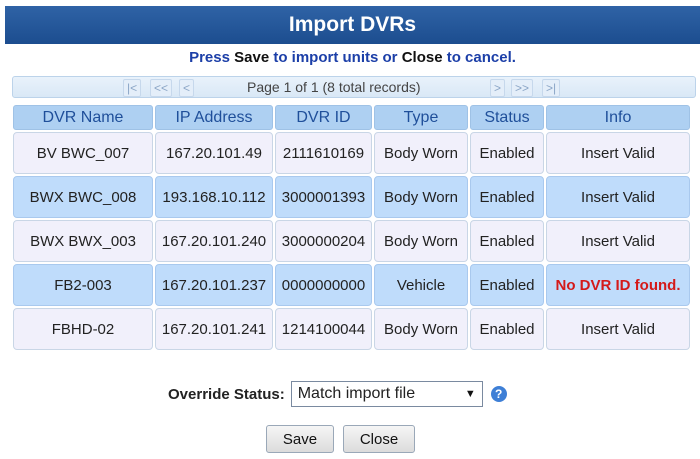 This screenshot has height=459, width=700. I want to click on override-status-row: Override Status: Match import file ▼ ?, so click(337, 394).